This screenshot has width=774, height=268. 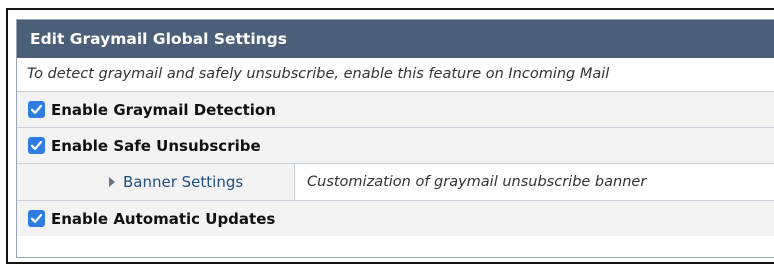 What do you see at coordinates (395, 218) in the screenshot?
I see `automatic-updates-row: Enable Automatic Updates` at bounding box center [395, 218].